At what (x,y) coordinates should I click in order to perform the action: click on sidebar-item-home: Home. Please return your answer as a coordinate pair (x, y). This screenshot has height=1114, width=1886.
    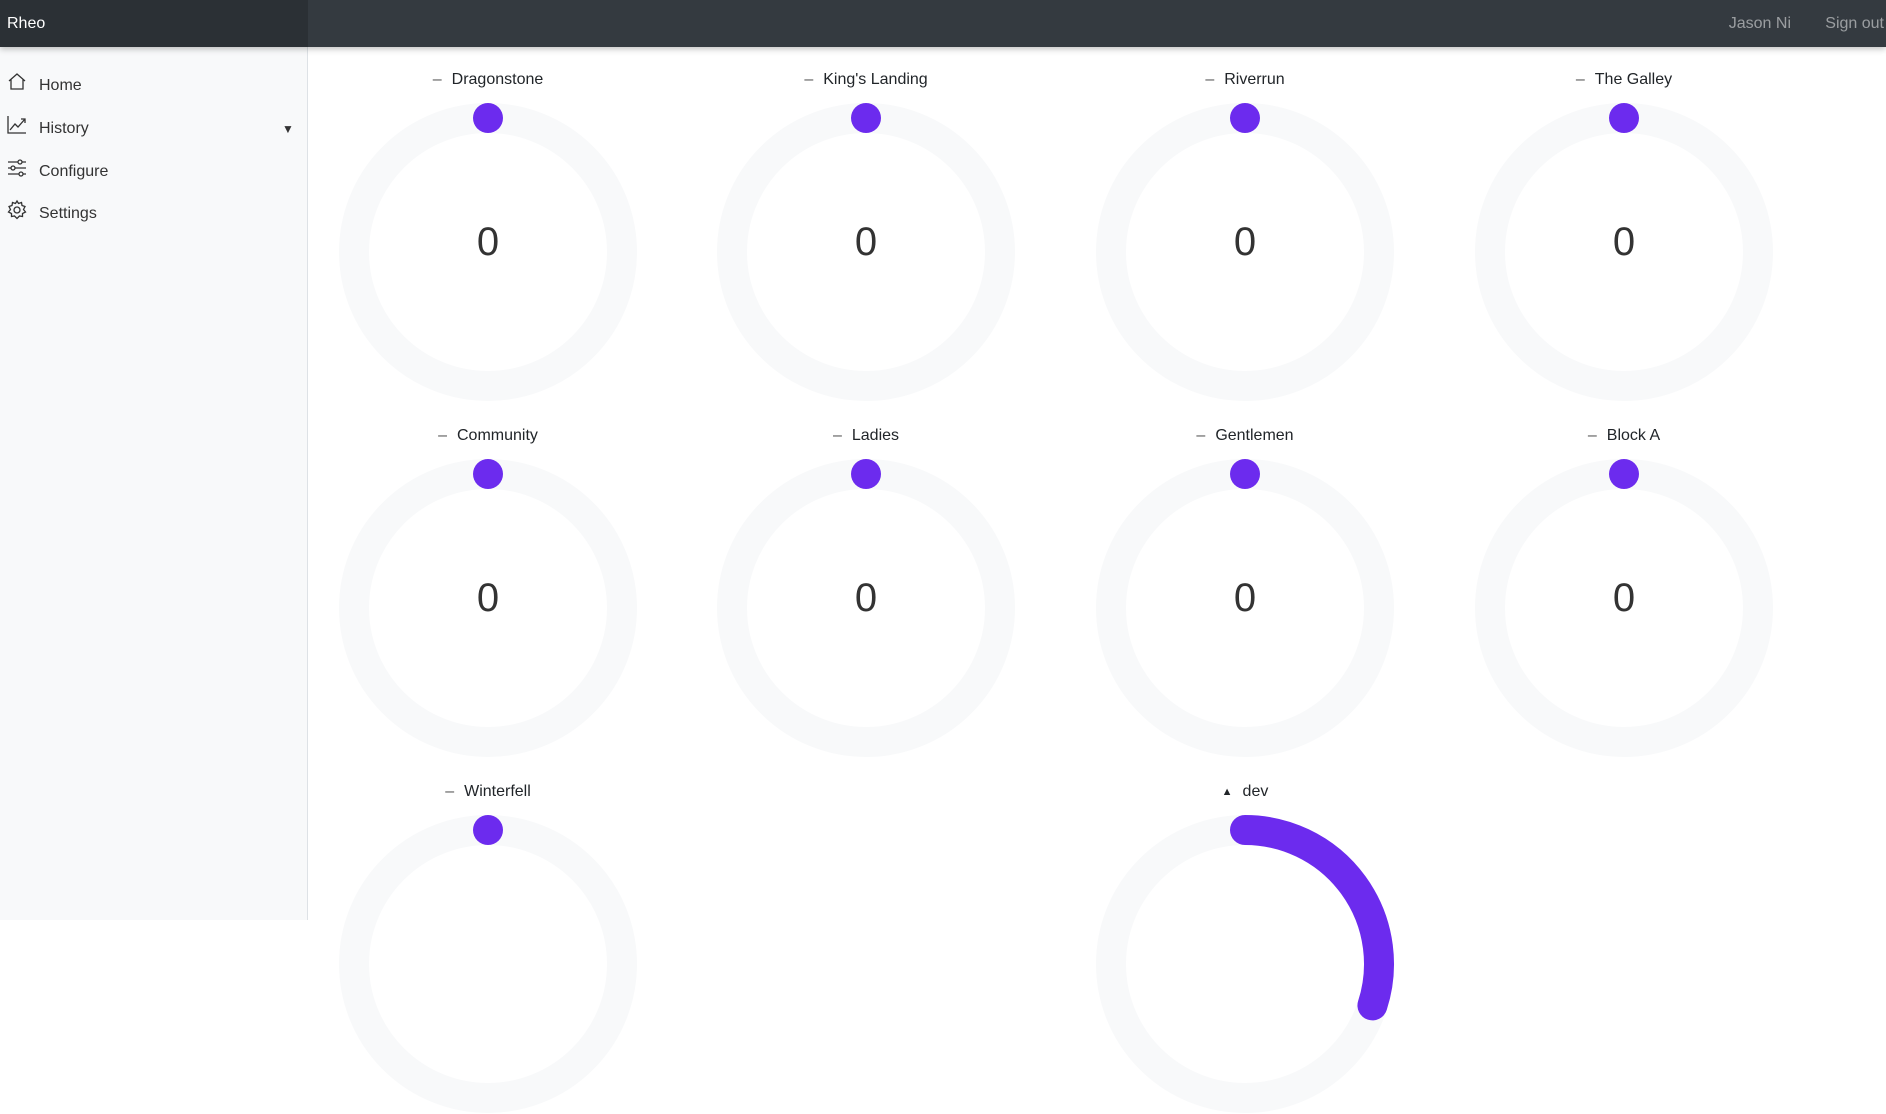
    Looking at the image, I should click on (150, 86).